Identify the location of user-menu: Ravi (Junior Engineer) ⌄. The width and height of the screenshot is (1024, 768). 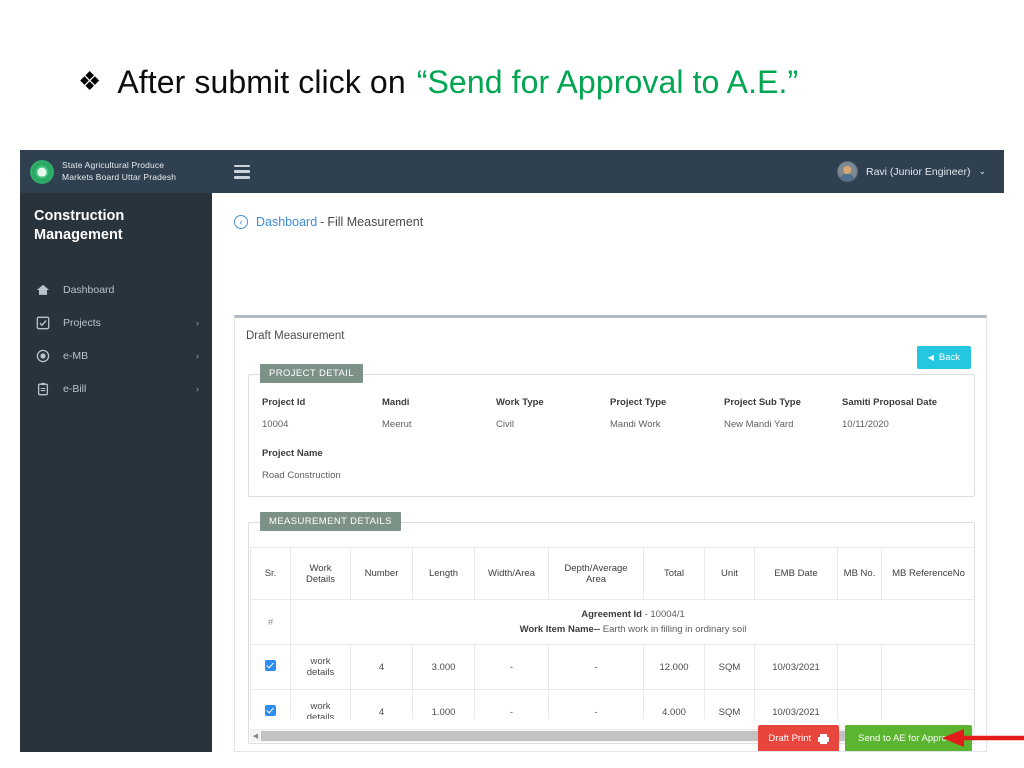
(920, 171).